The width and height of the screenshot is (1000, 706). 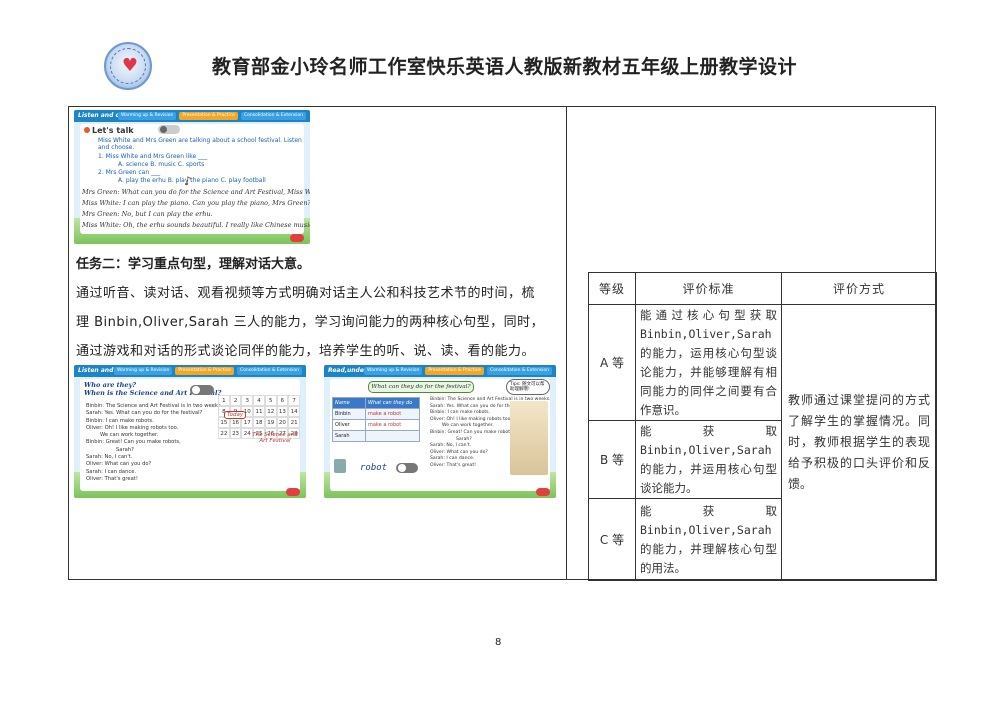 I want to click on bullet-icon, so click(x=87, y=130).